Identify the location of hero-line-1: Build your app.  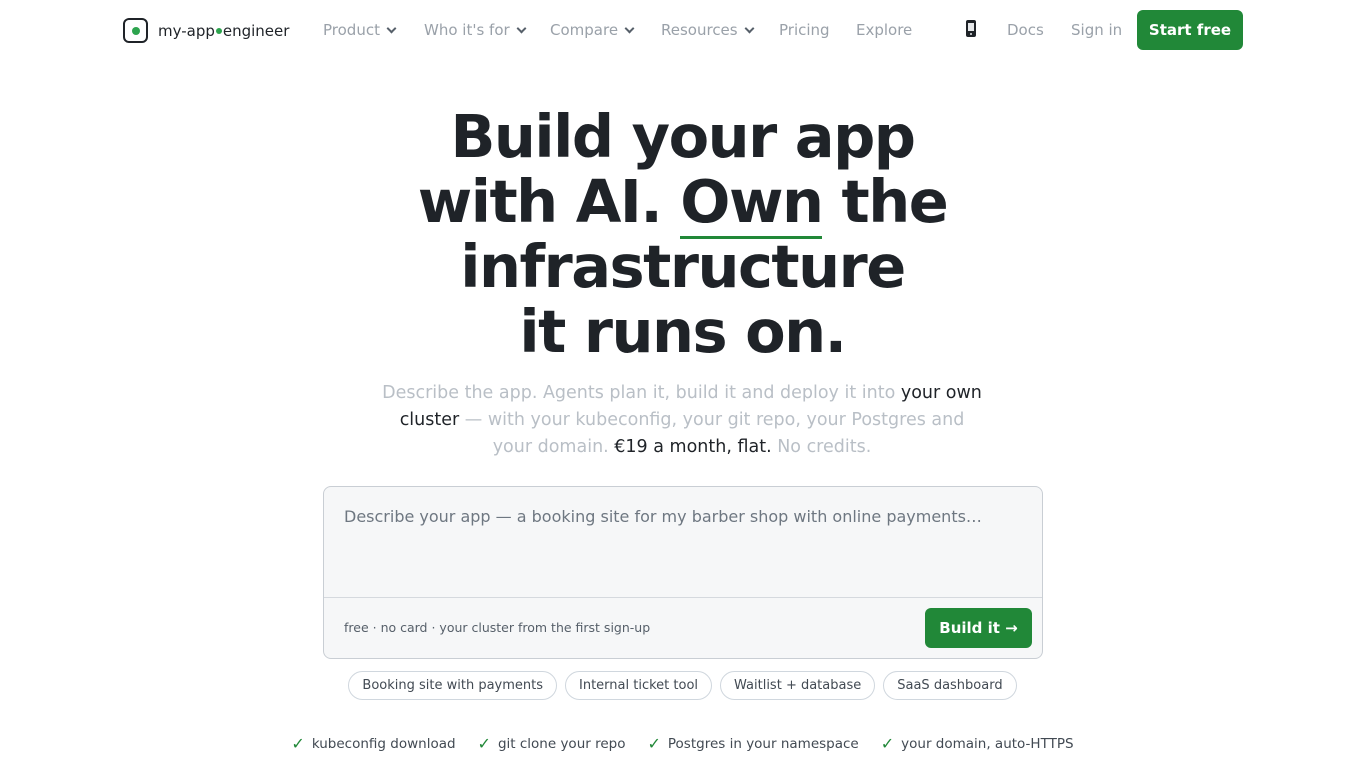
(683, 136).